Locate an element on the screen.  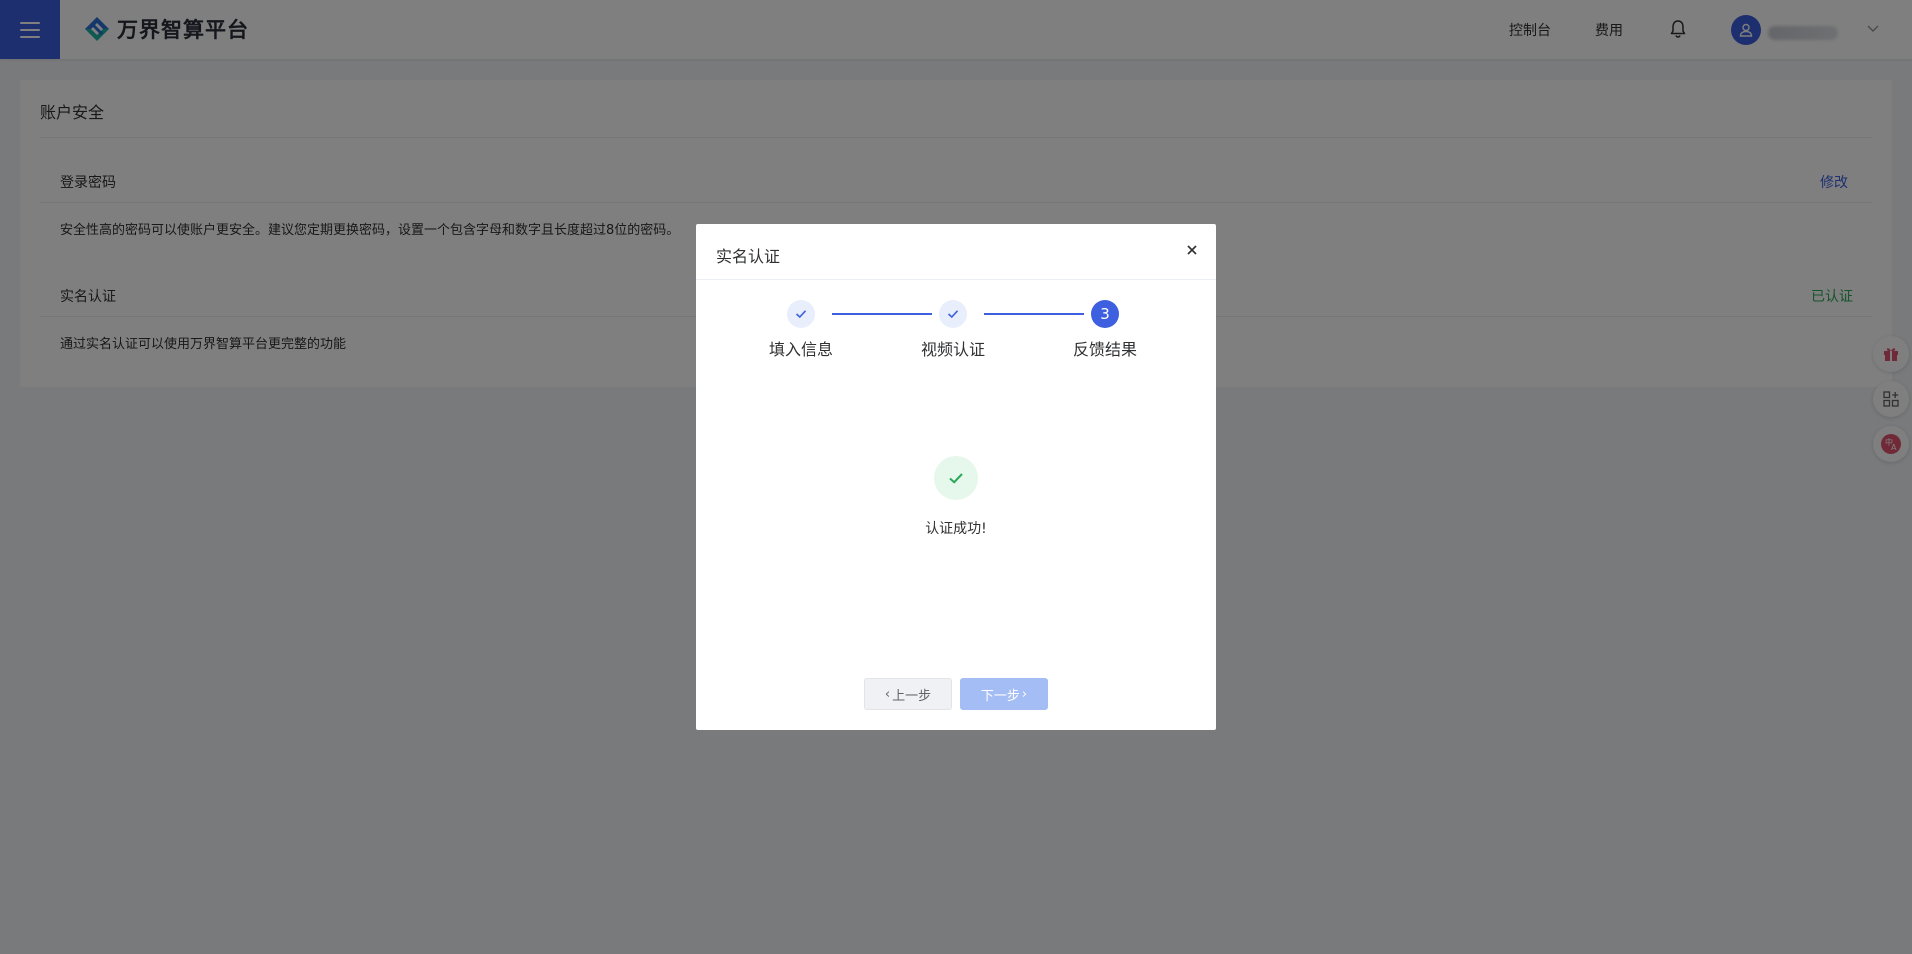
divider is located at coordinates (956, 279).